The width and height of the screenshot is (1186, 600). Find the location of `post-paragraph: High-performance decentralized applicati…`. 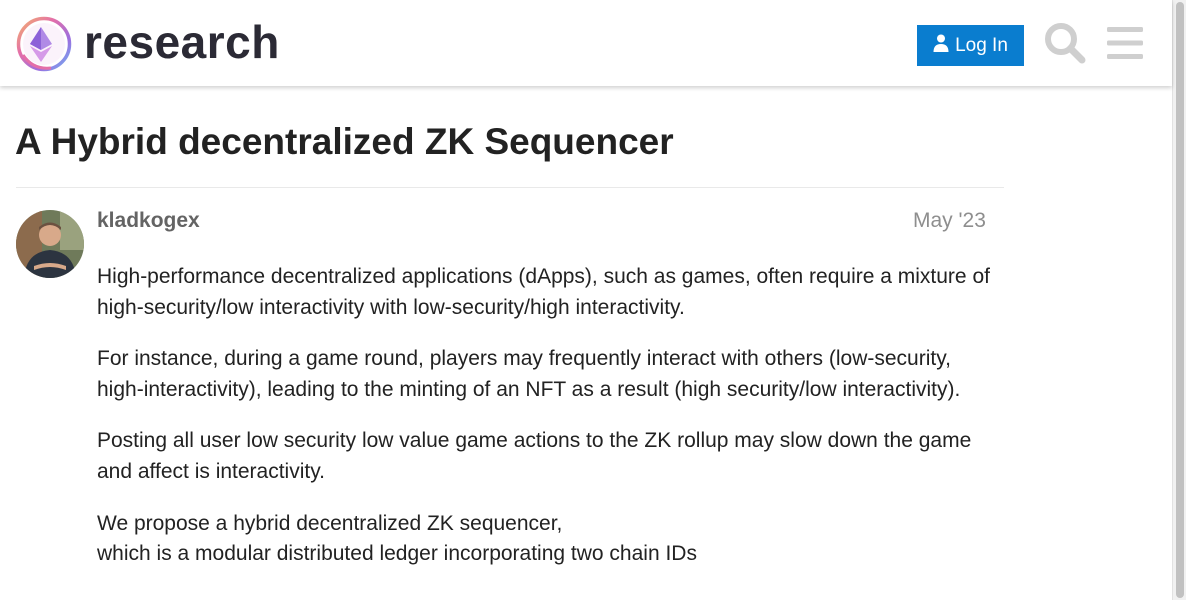

post-paragraph: High-performance decentralized applicati… is located at coordinates (543, 292).